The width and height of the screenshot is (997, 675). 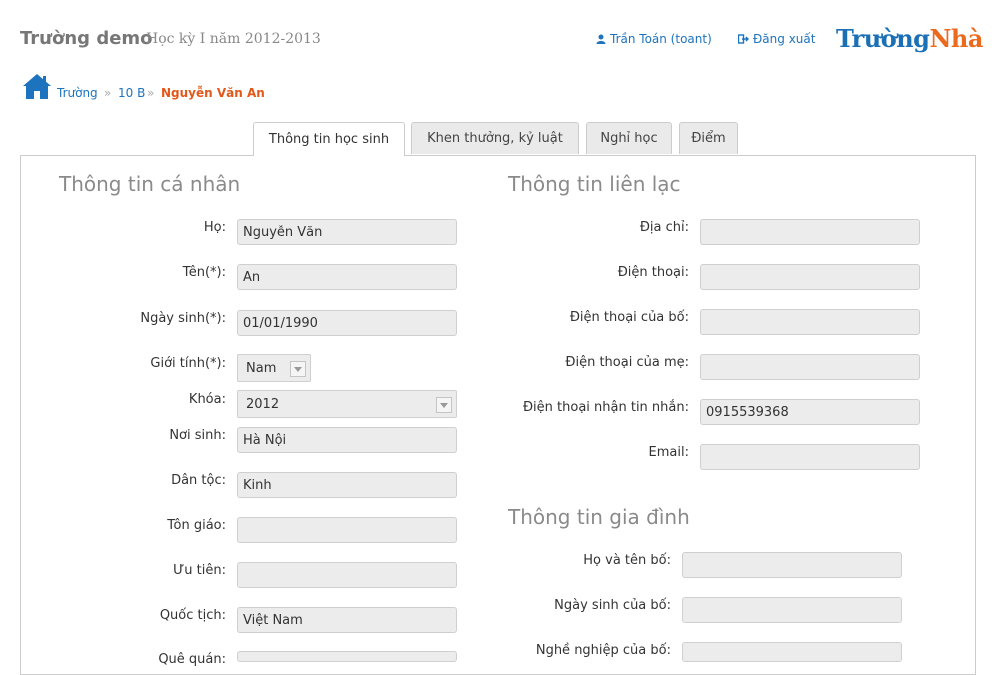 I want to click on last-name-input, so click(x=347, y=232).